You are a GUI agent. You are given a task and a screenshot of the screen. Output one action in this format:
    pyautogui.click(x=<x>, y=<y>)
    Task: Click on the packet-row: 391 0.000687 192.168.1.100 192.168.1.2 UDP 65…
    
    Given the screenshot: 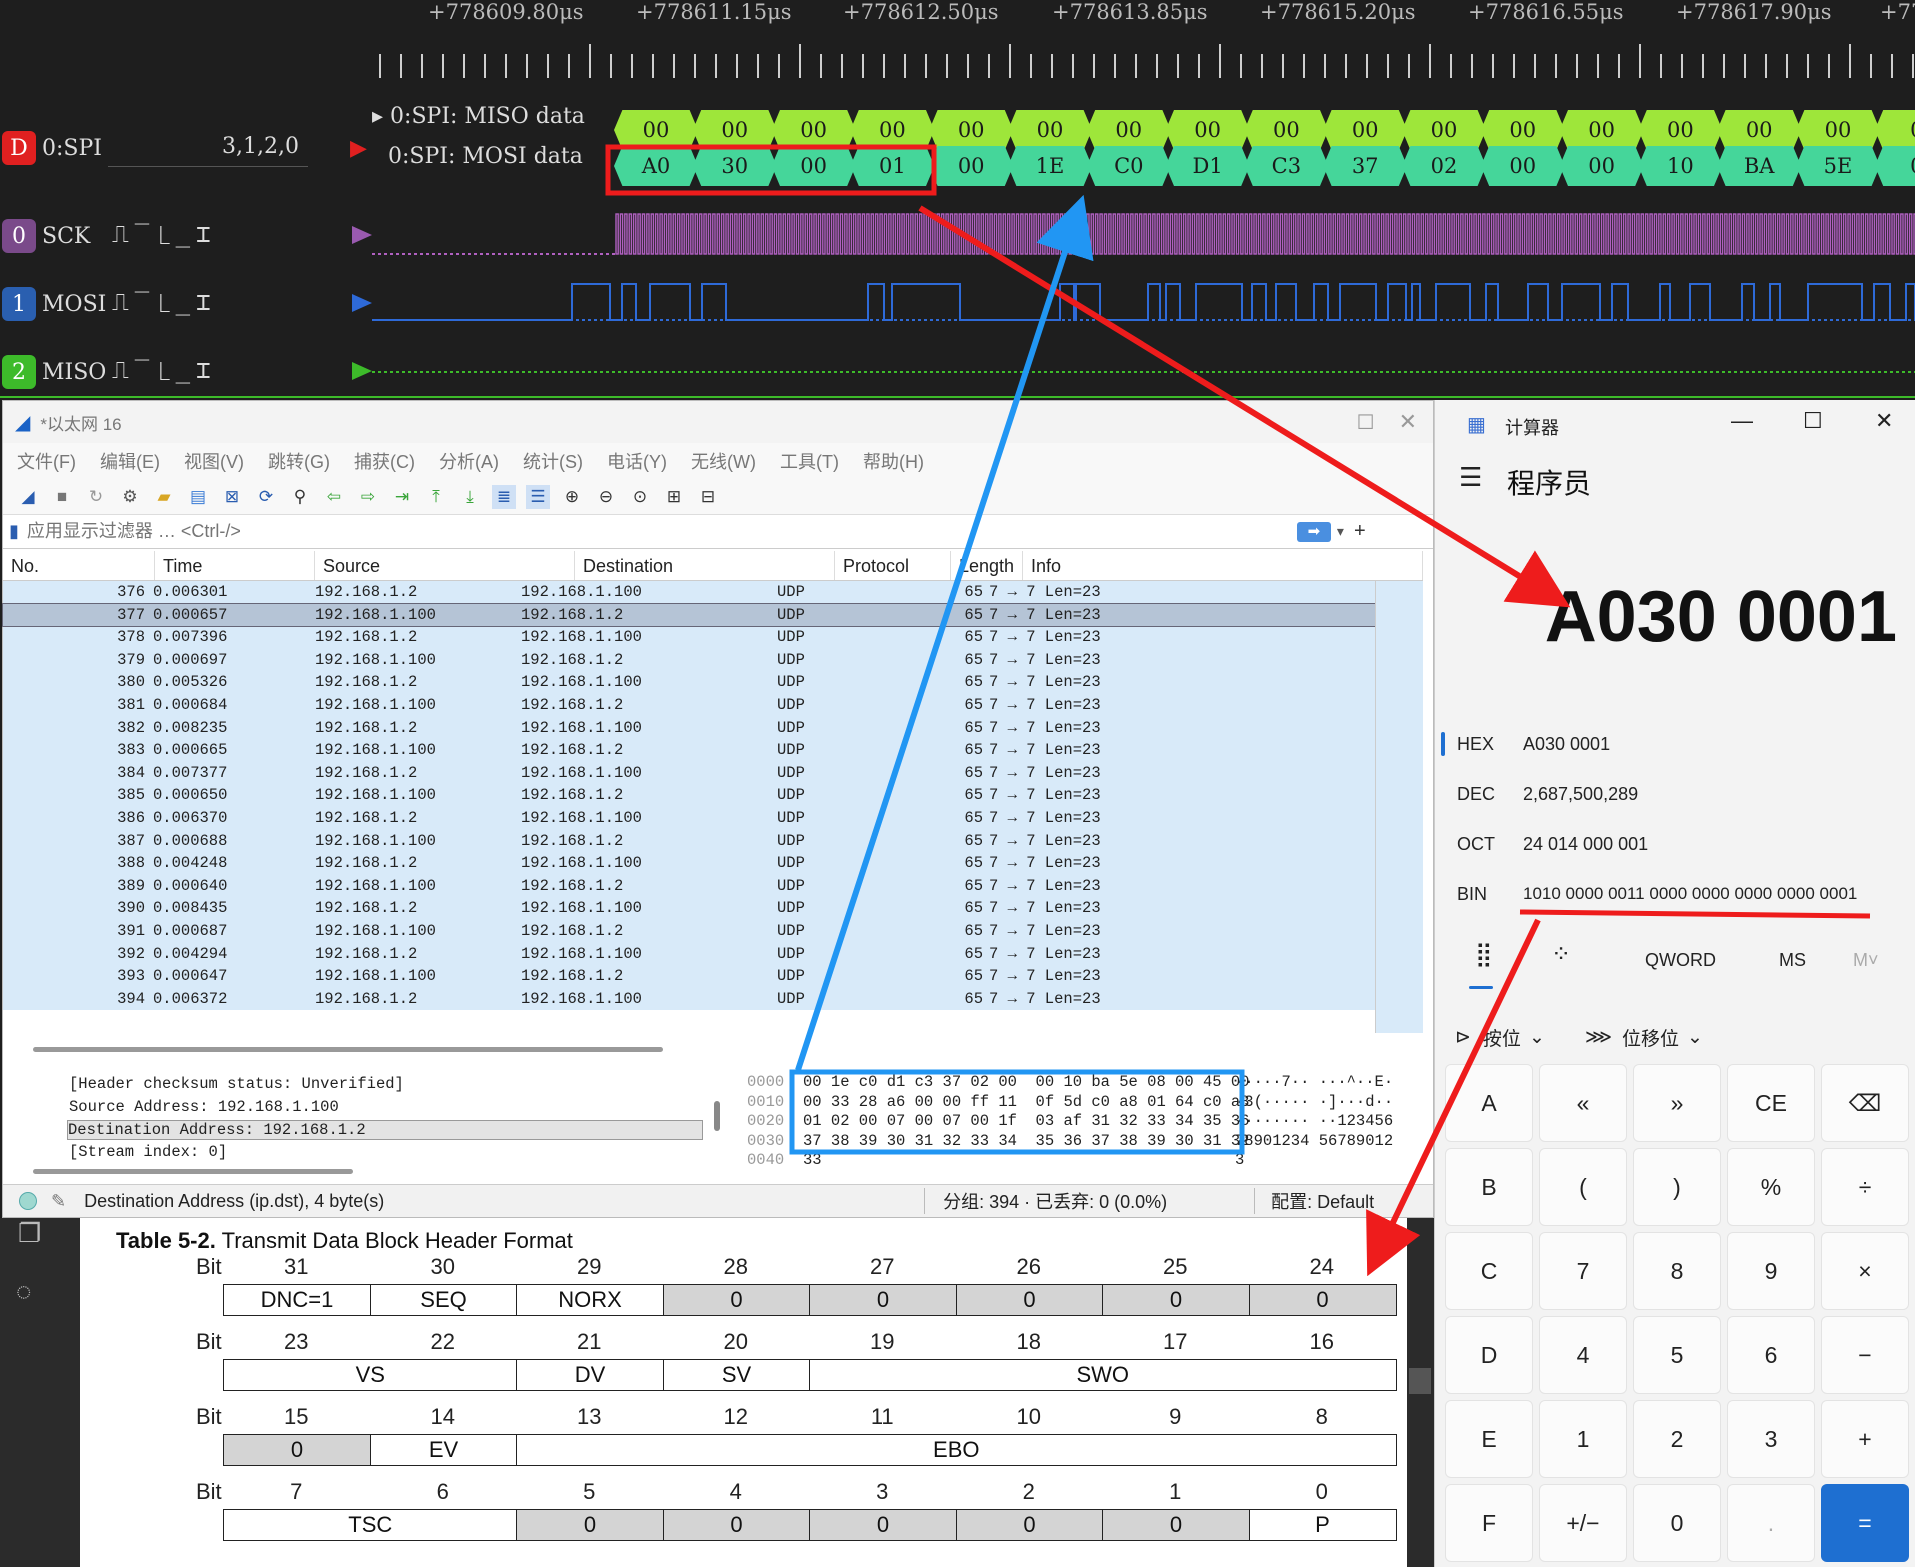 What is the action you would take?
    pyautogui.click(x=689, y=931)
    